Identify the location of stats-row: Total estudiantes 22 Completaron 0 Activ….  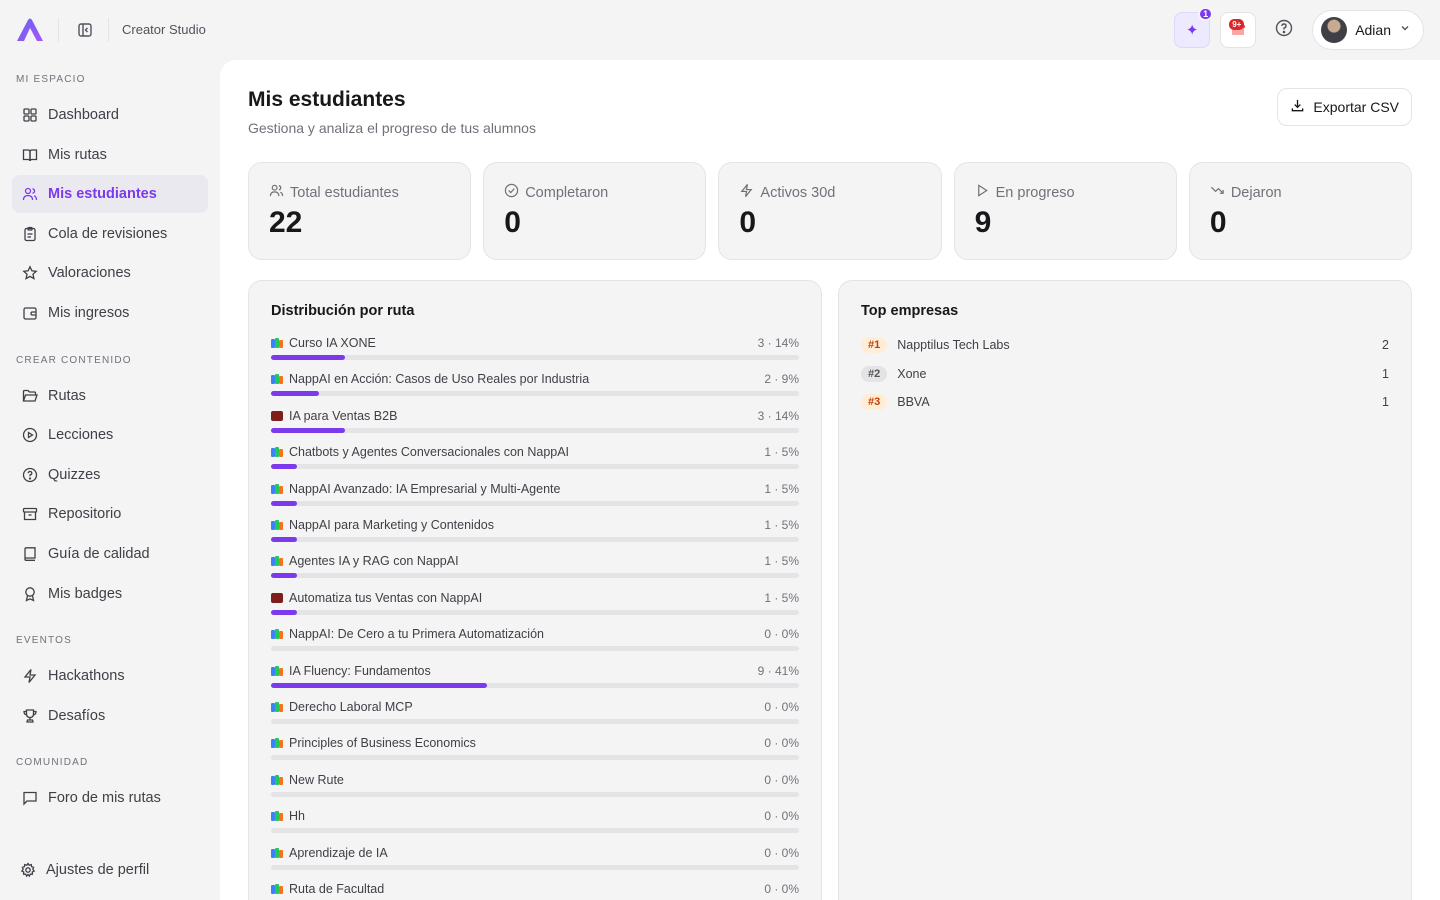
(830, 211).